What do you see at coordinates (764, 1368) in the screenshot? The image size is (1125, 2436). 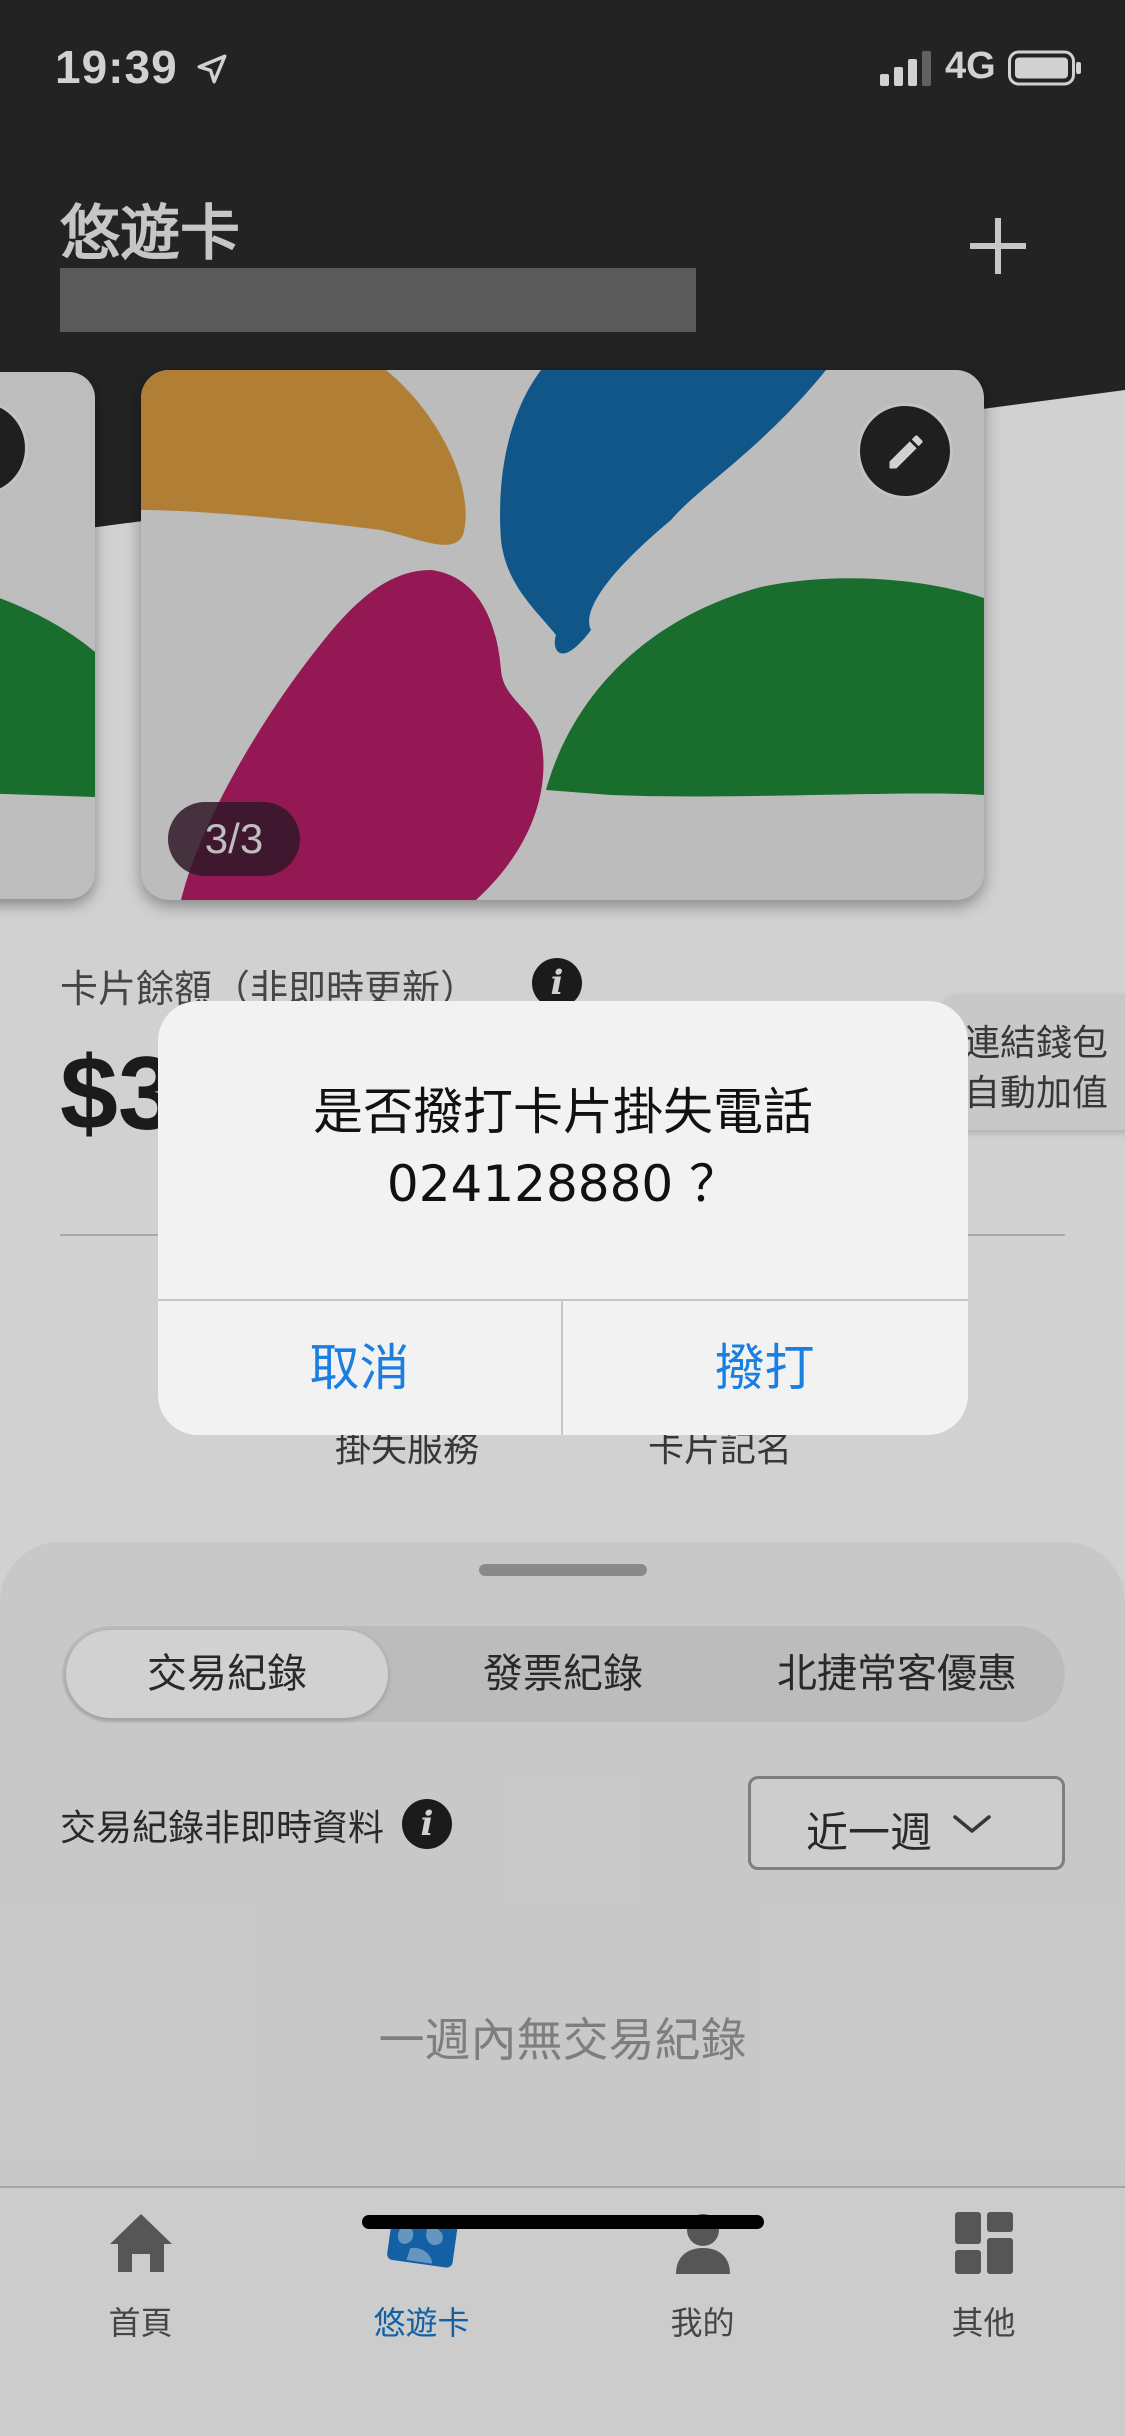 I see `call-button: 撥打` at bounding box center [764, 1368].